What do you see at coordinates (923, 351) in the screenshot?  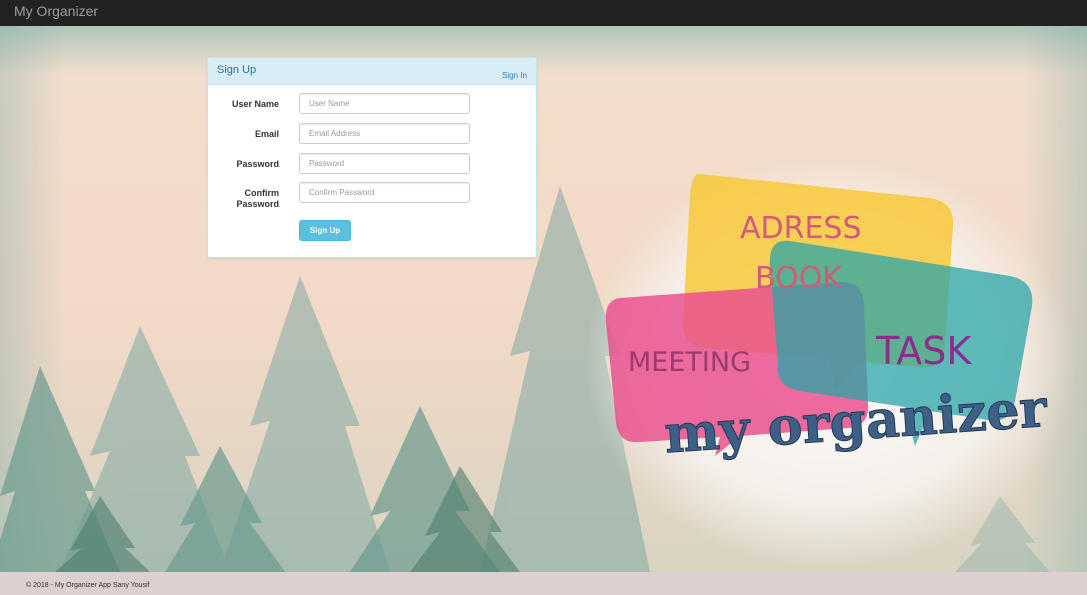 I see `logo-text-task: TASK` at bounding box center [923, 351].